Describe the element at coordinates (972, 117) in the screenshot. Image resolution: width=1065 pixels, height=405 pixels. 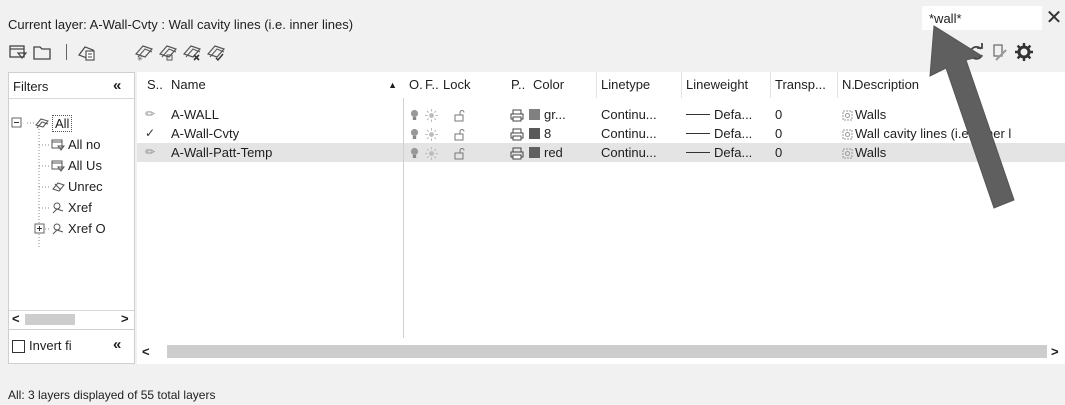
I see `annotation-arrow` at that location.